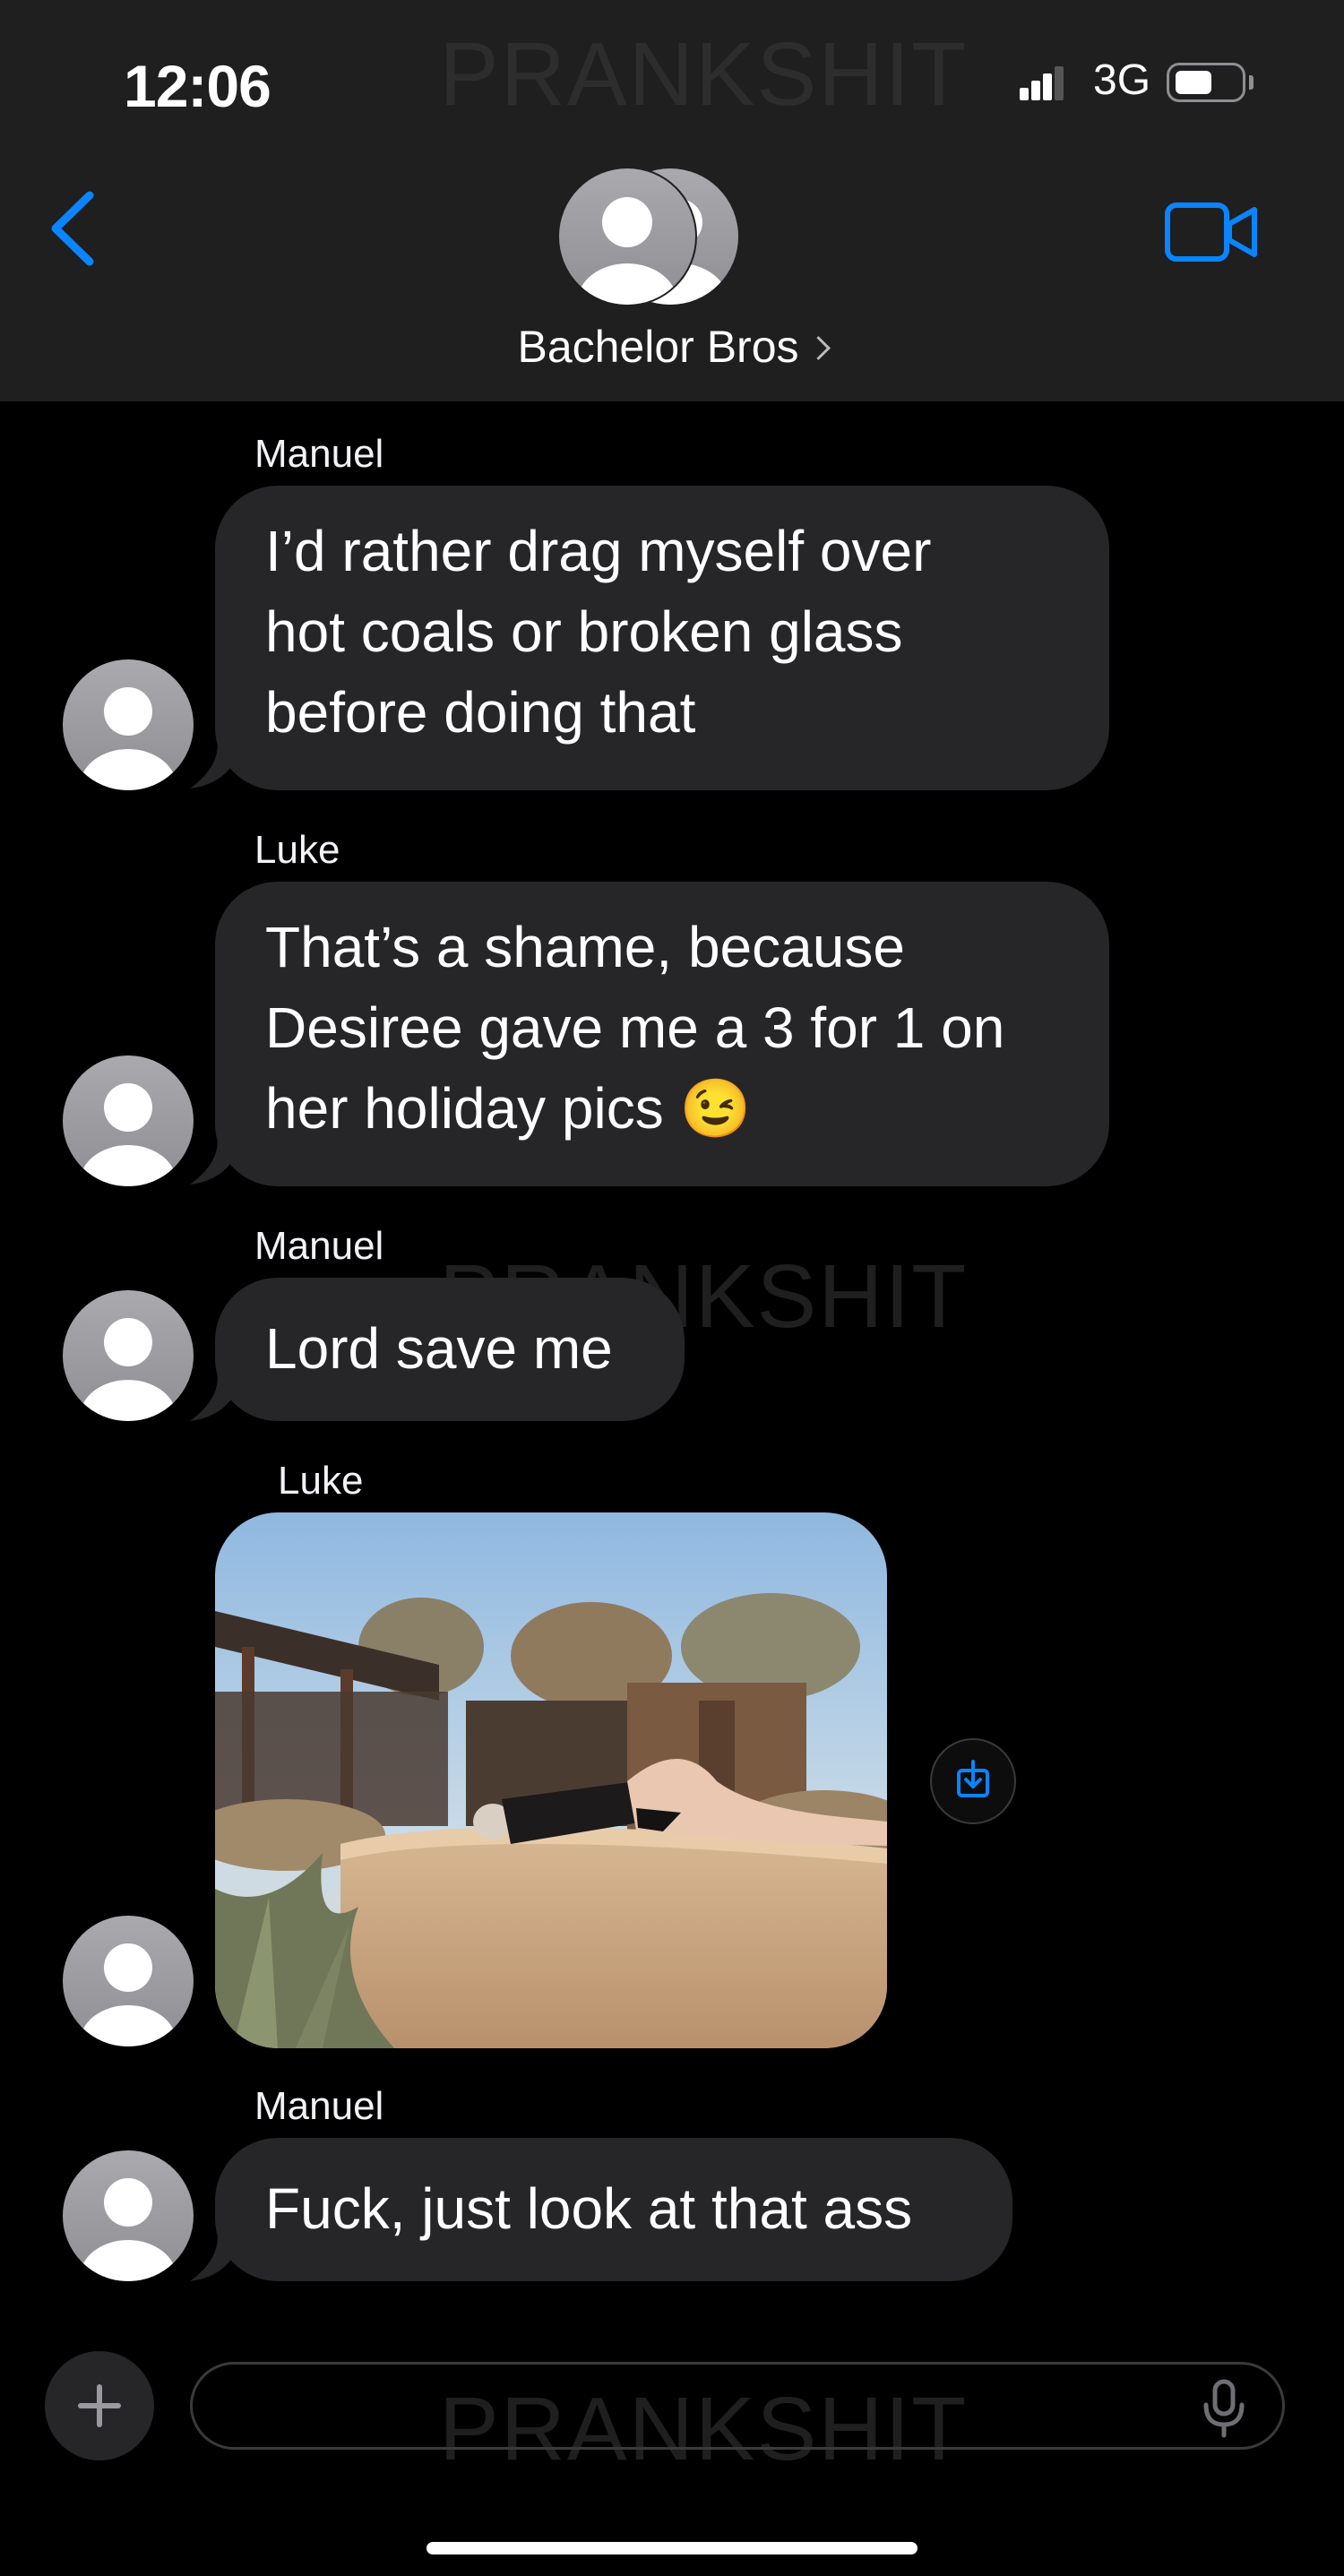 This screenshot has height=2576, width=1344. What do you see at coordinates (589, 2208) in the screenshot?
I see `message-line: Fuck, just look at that ass` at bounding box center [589, 2208].